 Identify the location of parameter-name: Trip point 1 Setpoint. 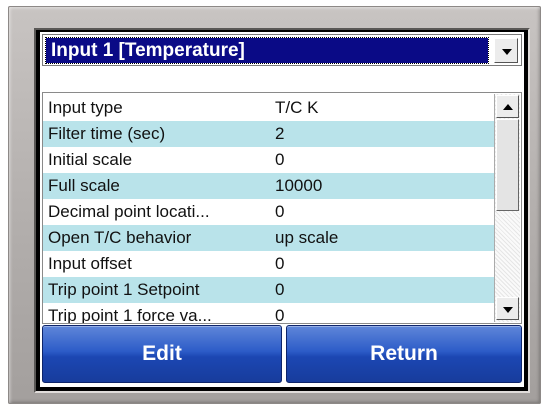
(124, 289).